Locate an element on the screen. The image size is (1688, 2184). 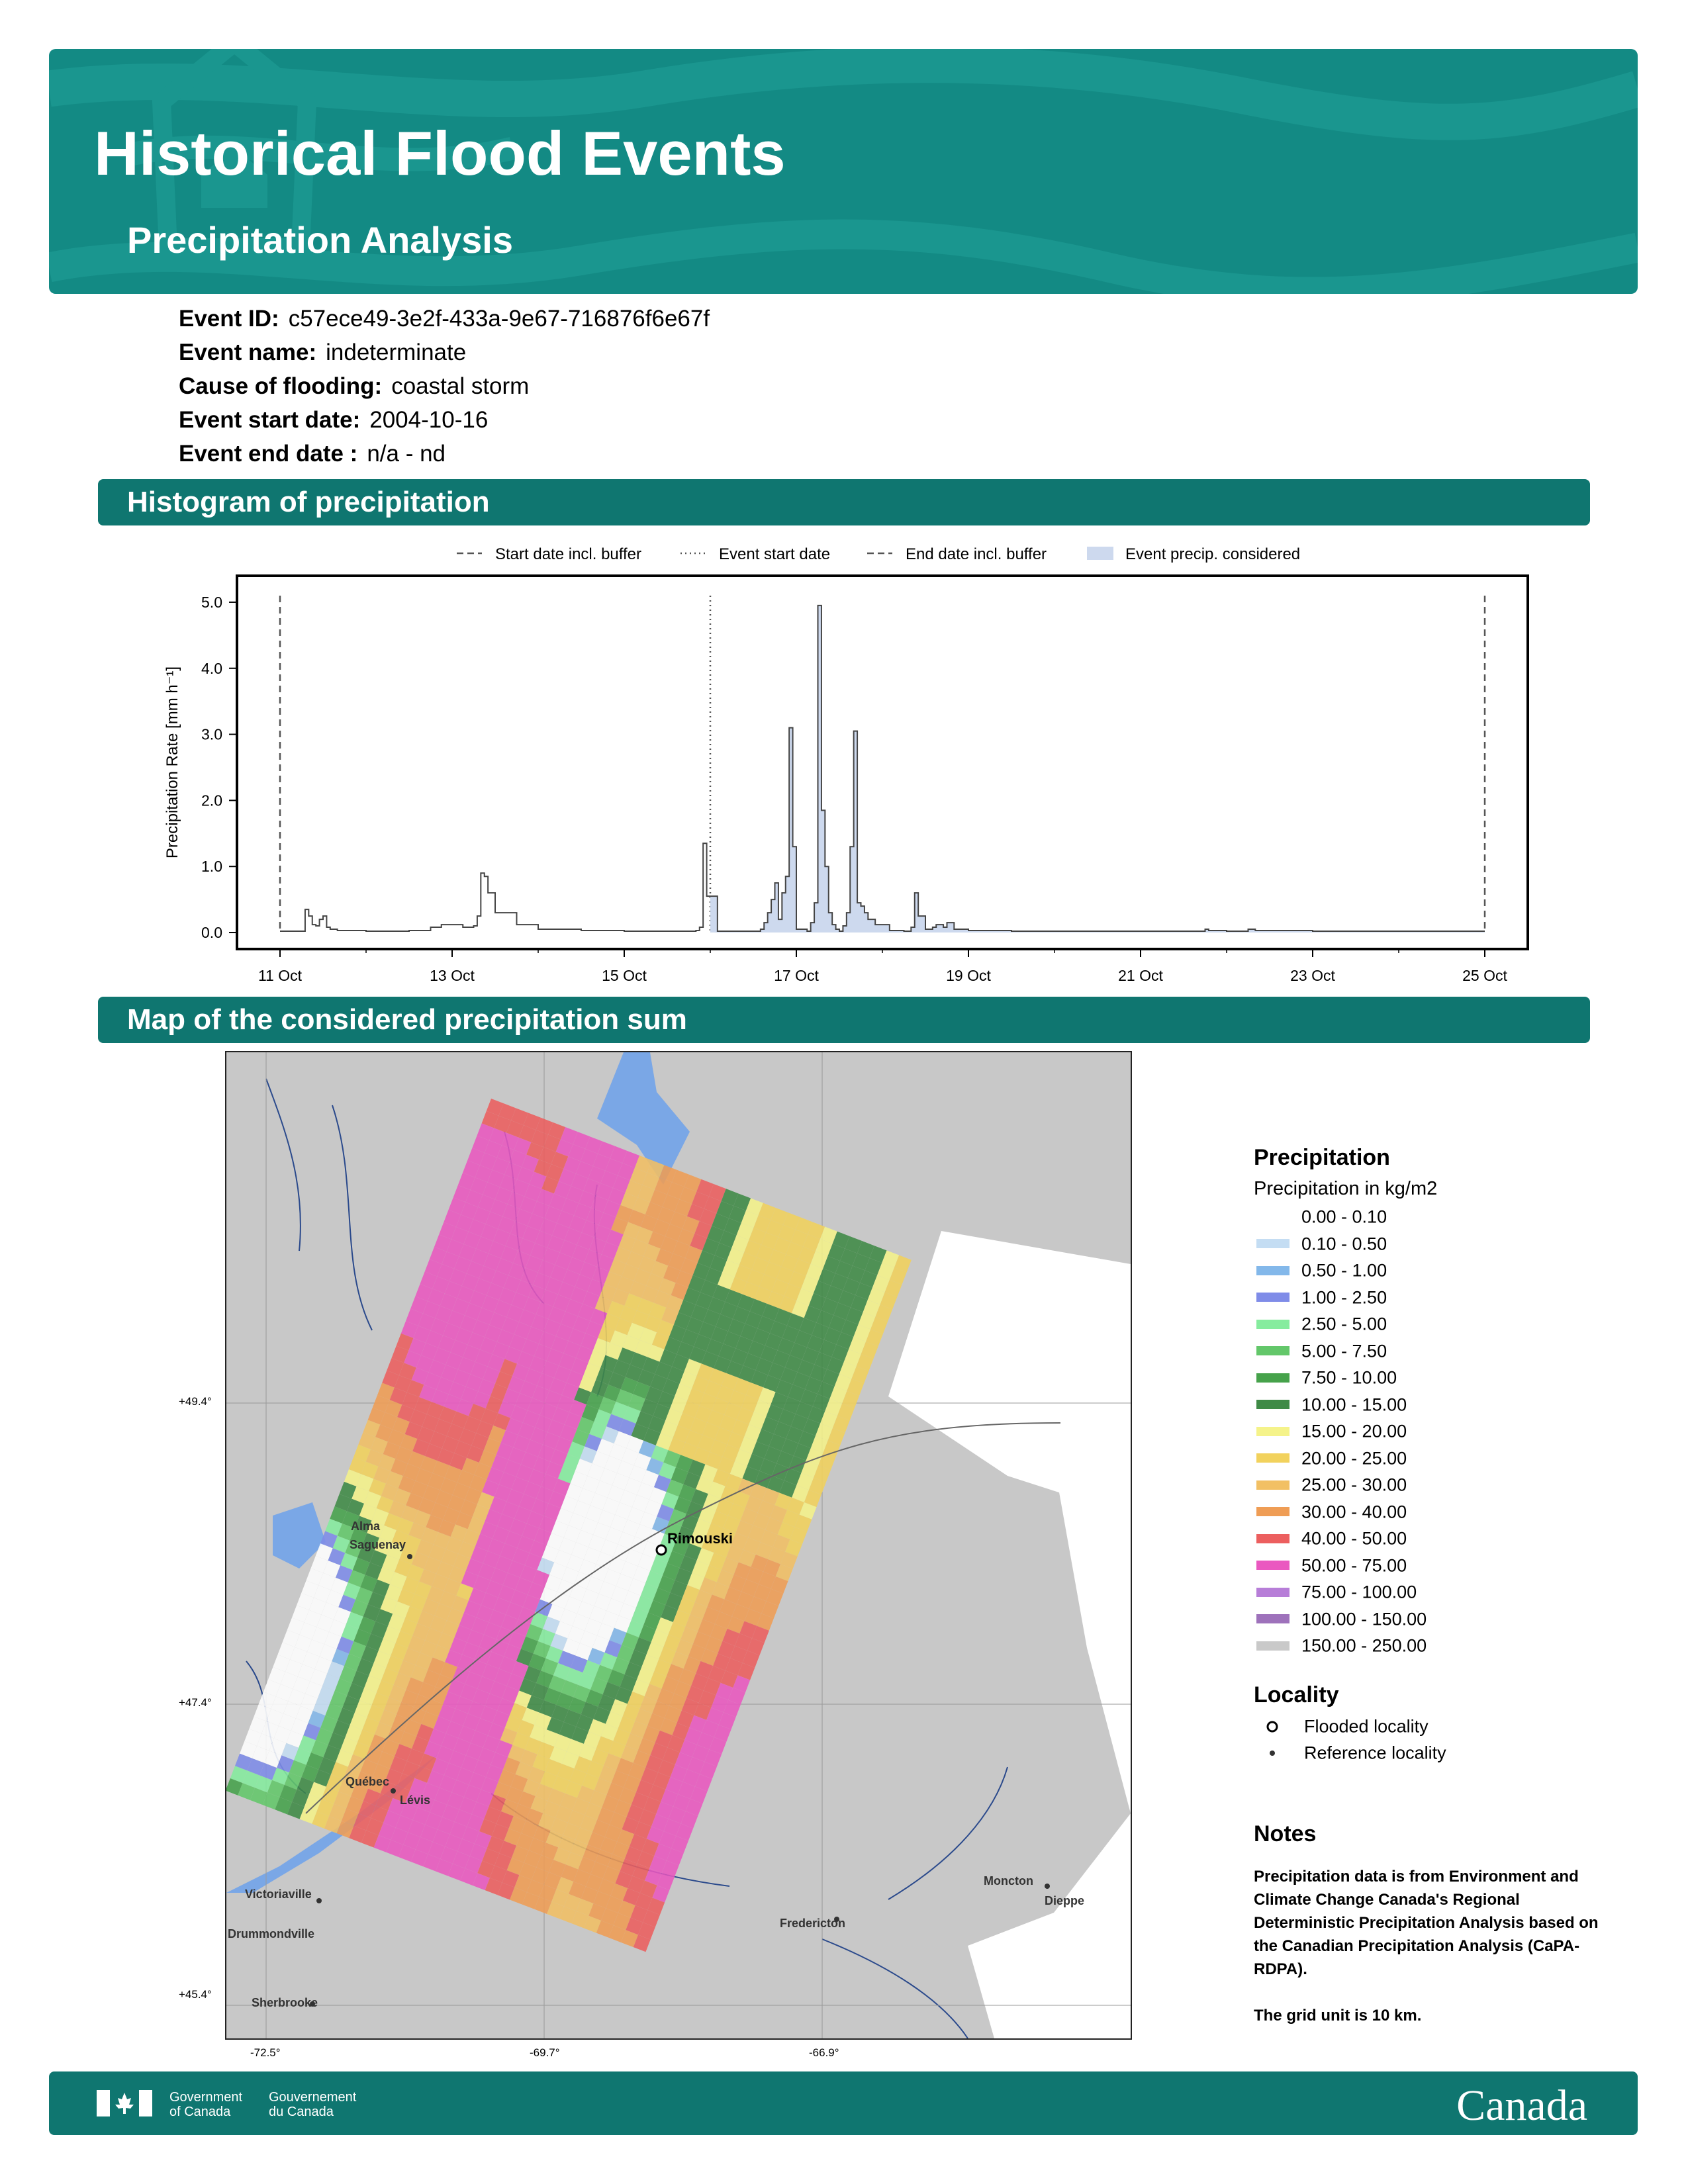
precip-legend-title: Precipitation is located at coordinates (1322, 1157).